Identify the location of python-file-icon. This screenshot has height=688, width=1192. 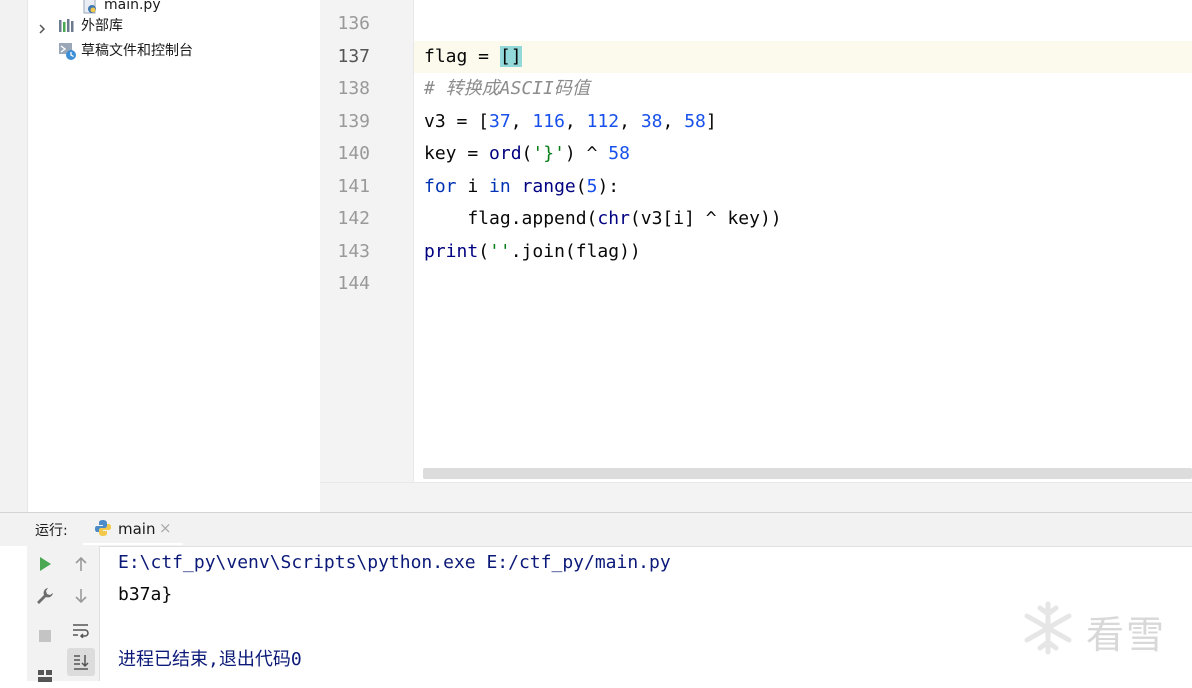
(90, 7).